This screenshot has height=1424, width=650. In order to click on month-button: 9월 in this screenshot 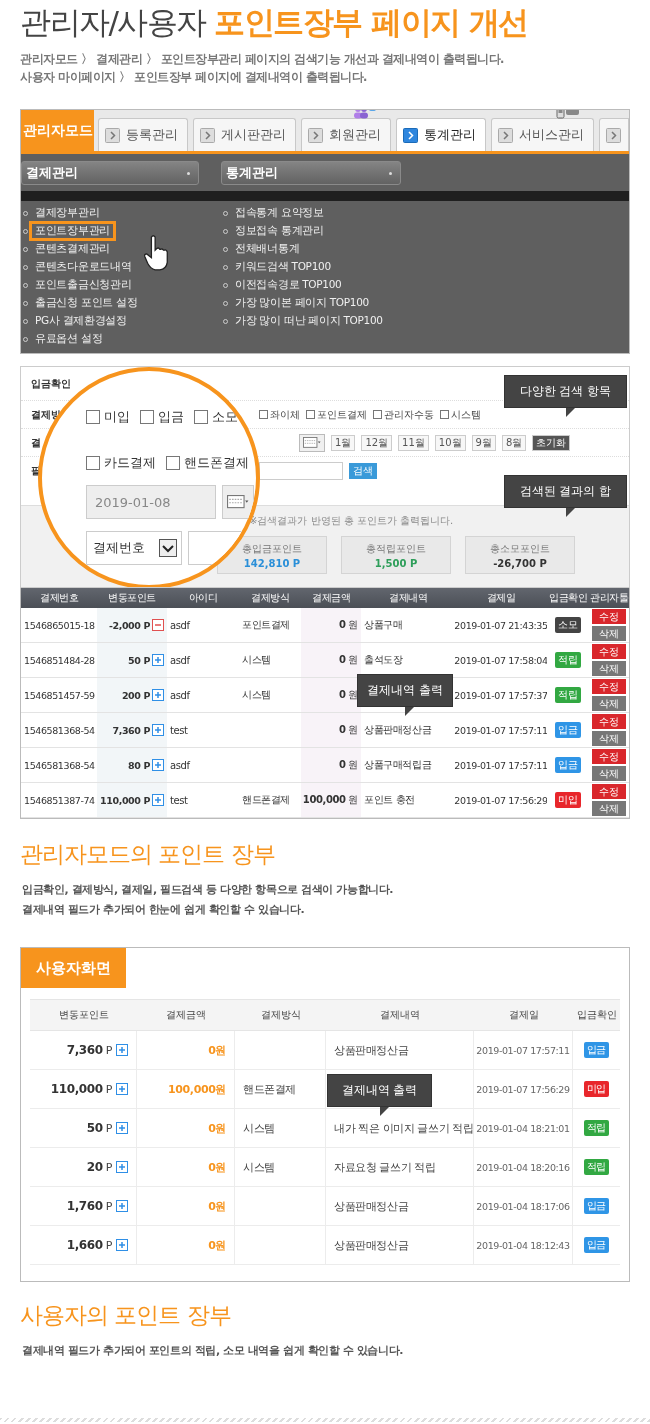, I will do `click(483, 442)`.